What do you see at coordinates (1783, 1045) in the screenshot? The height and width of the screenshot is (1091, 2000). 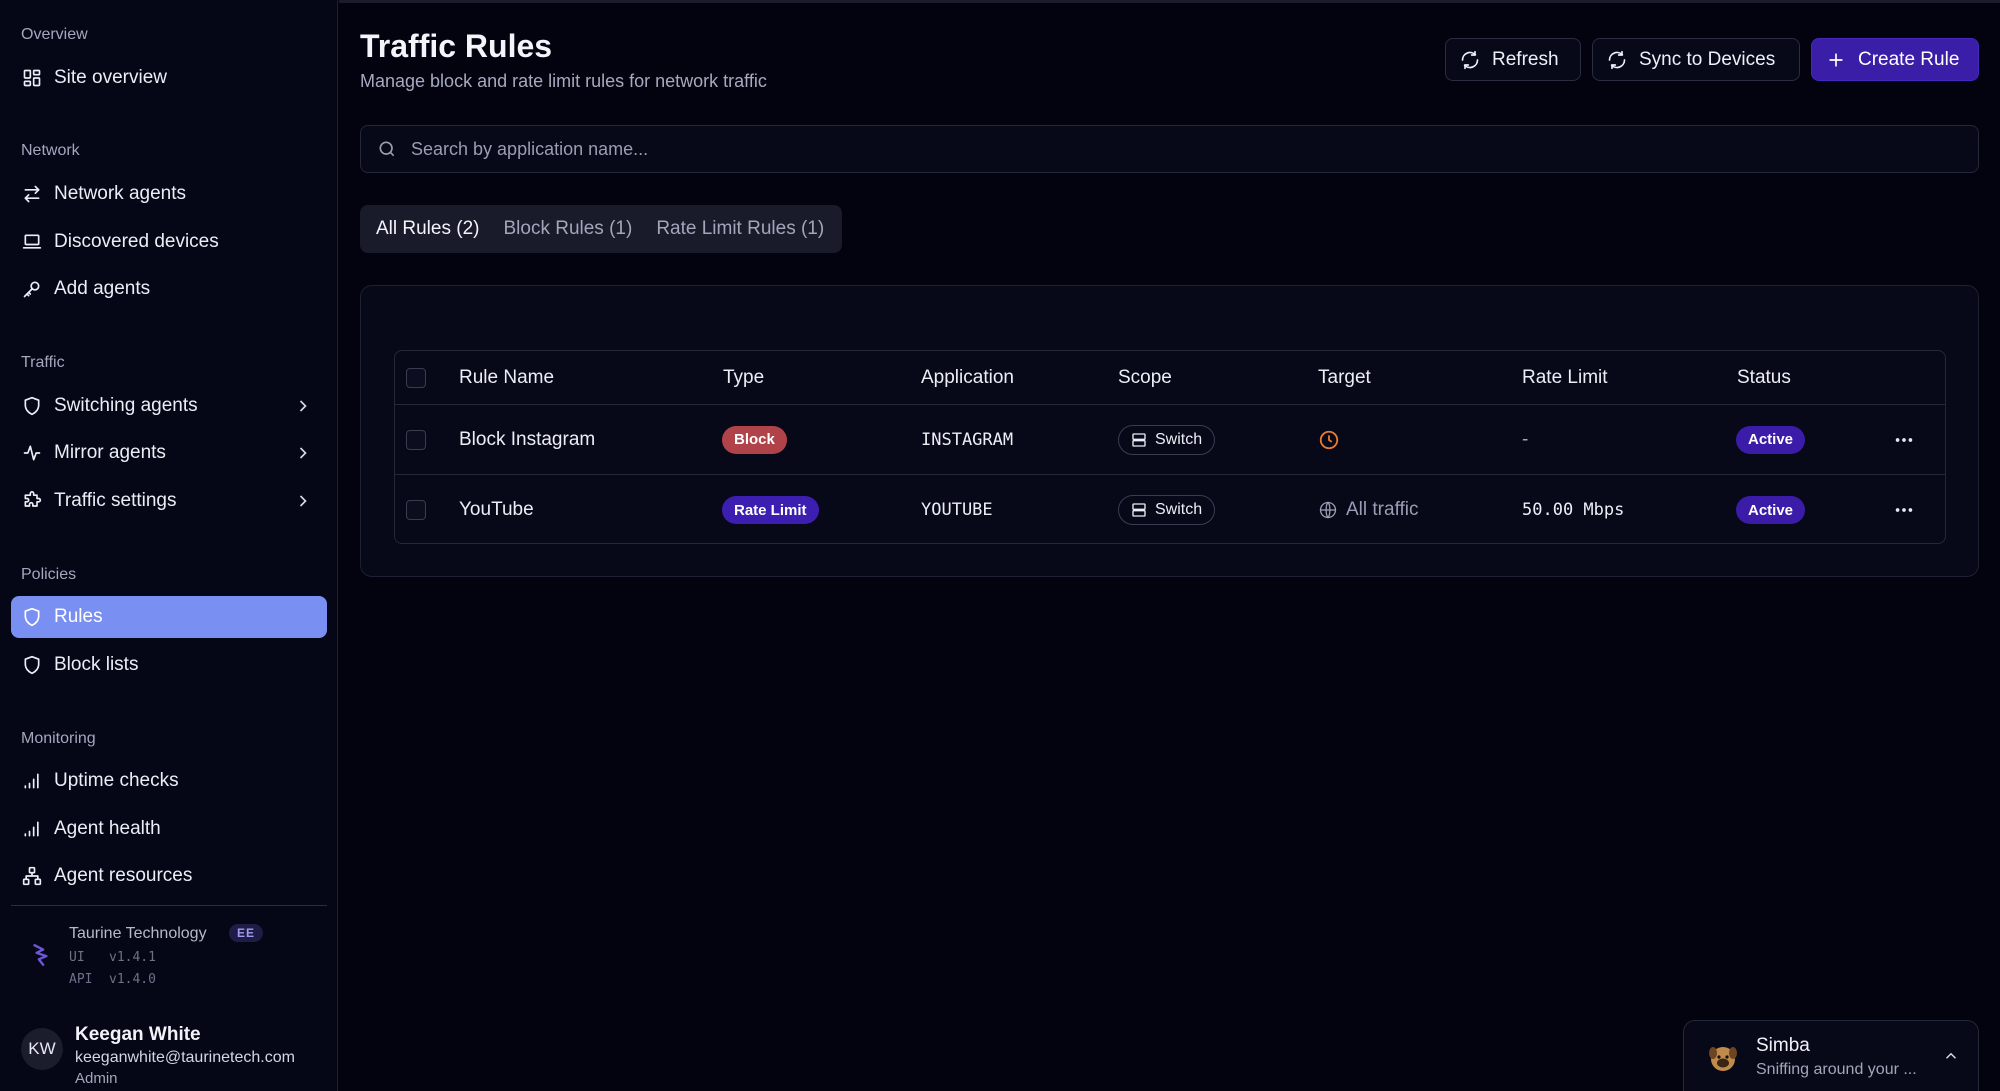 I see `assistant-name: Simba` at bounding box center [1783, 1045].